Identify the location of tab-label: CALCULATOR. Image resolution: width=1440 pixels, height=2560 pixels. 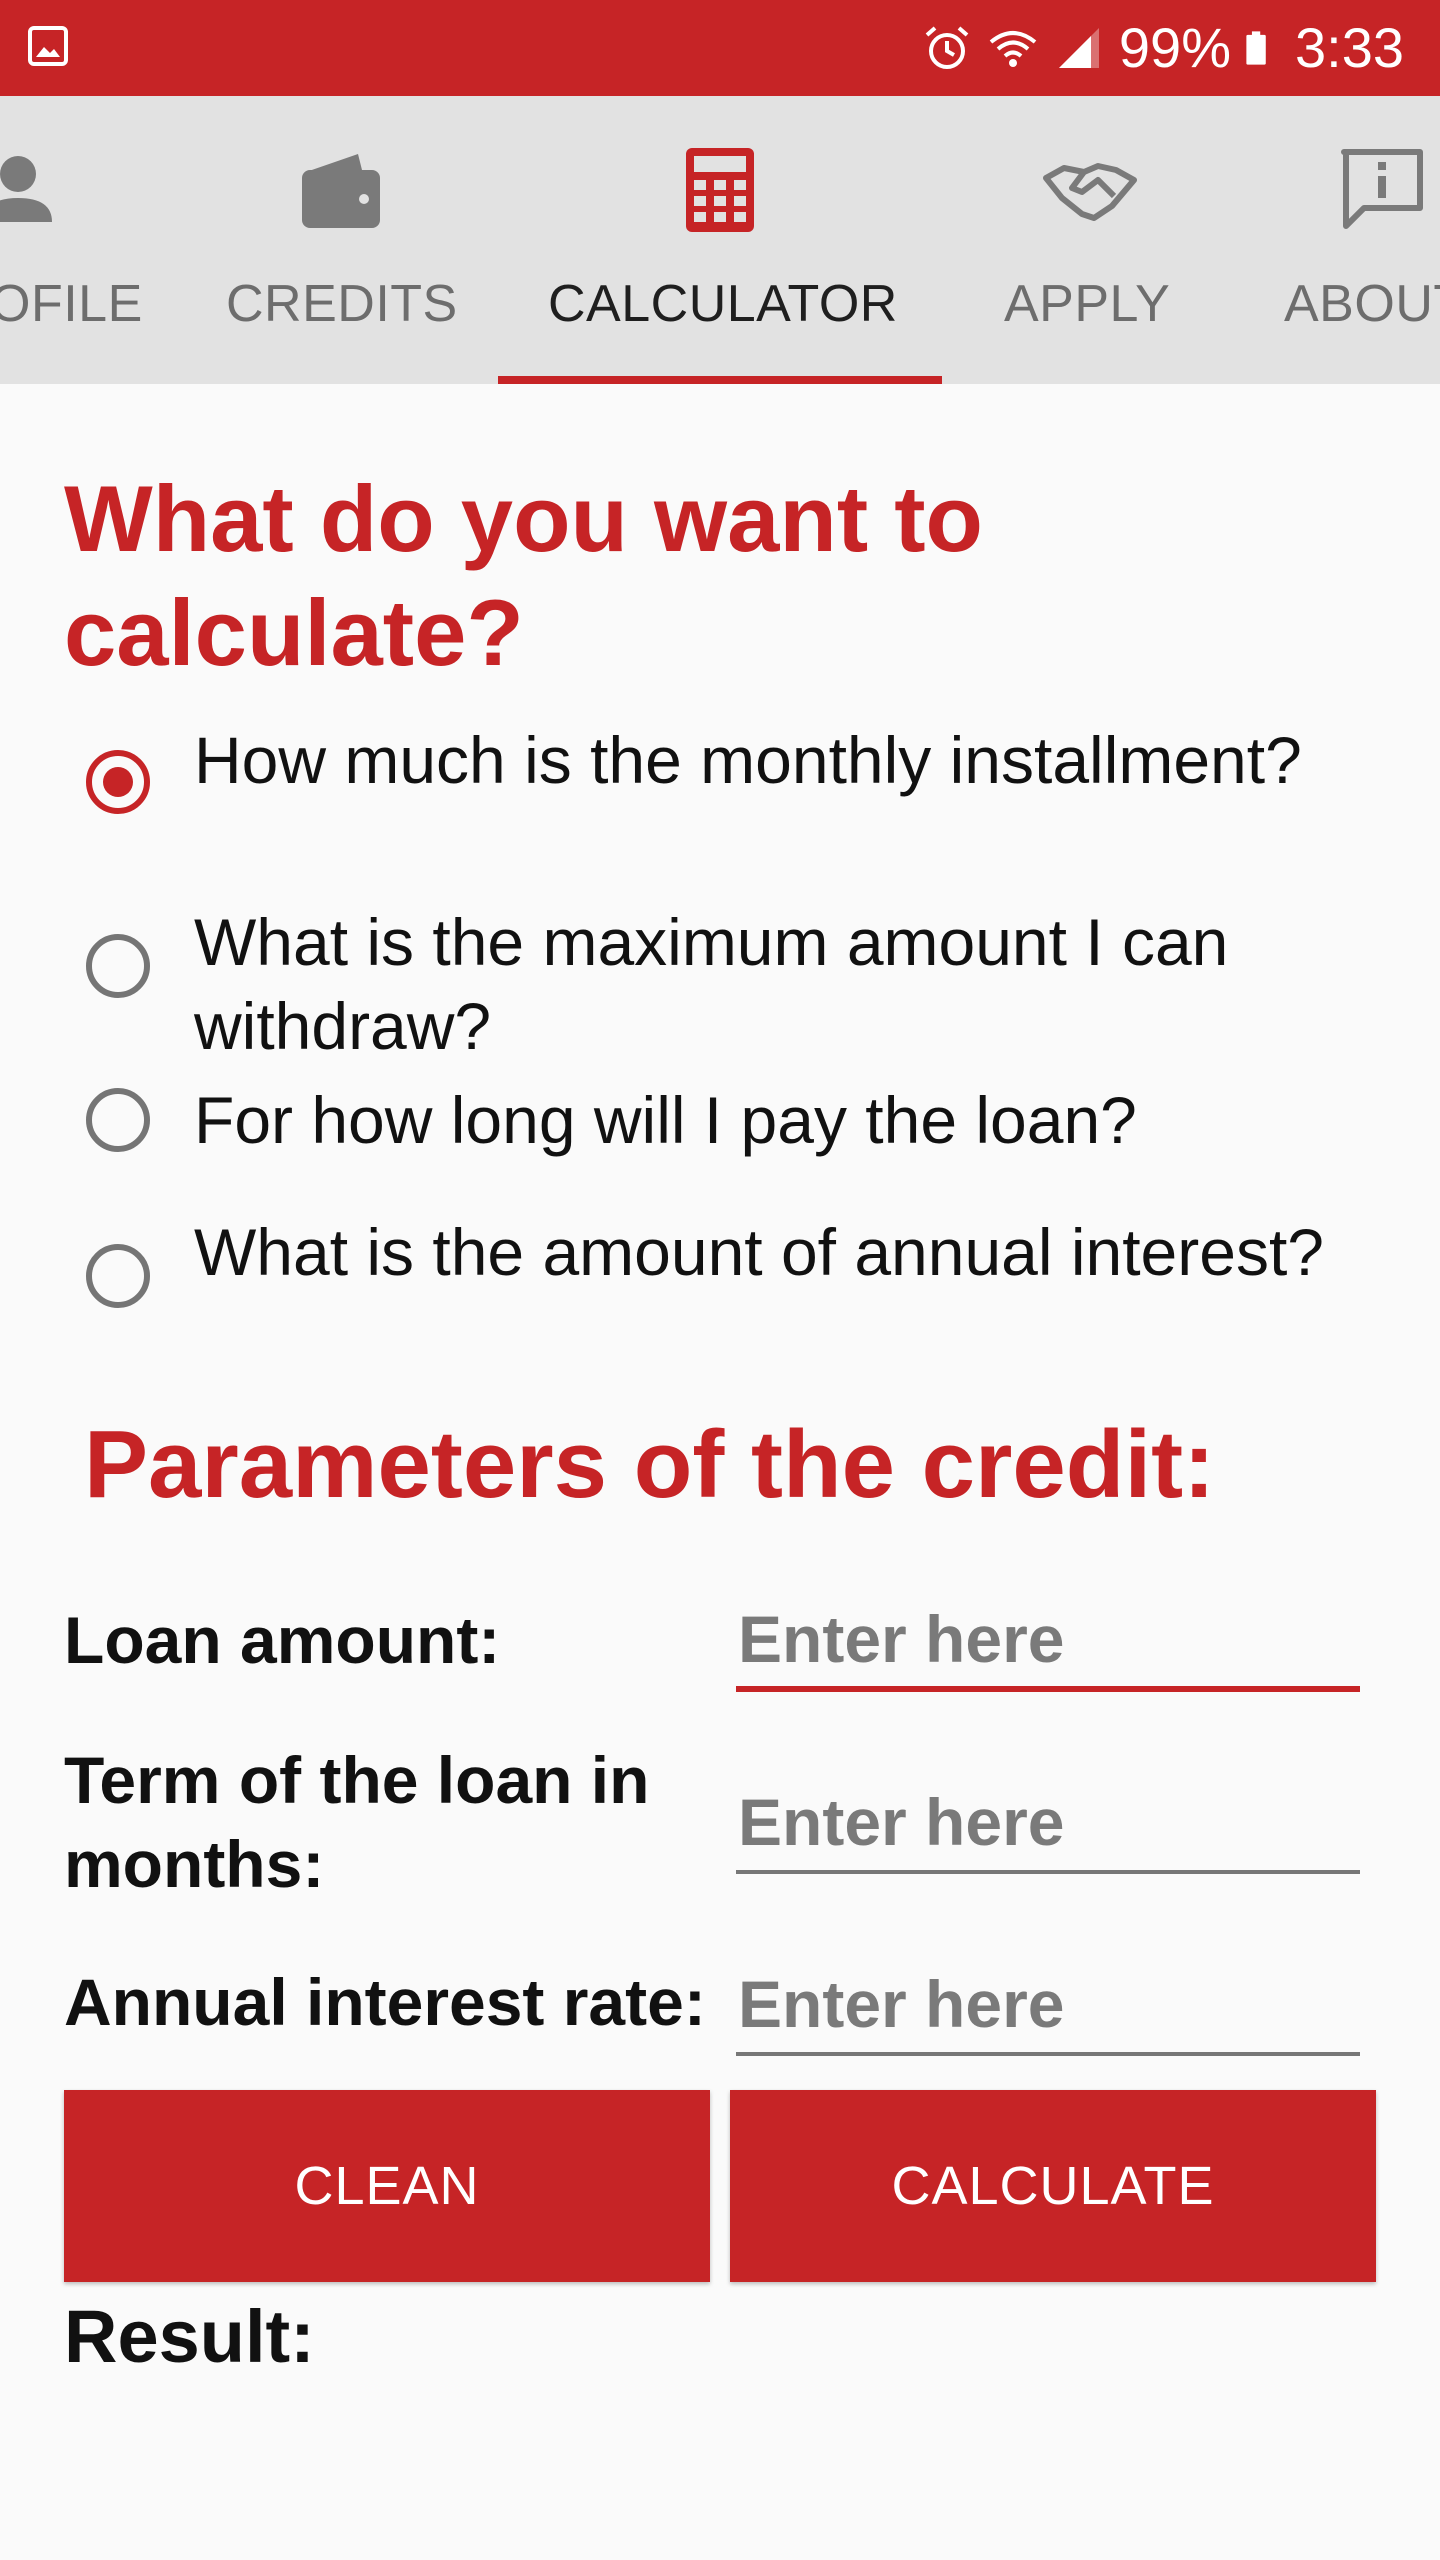
(723, 304).